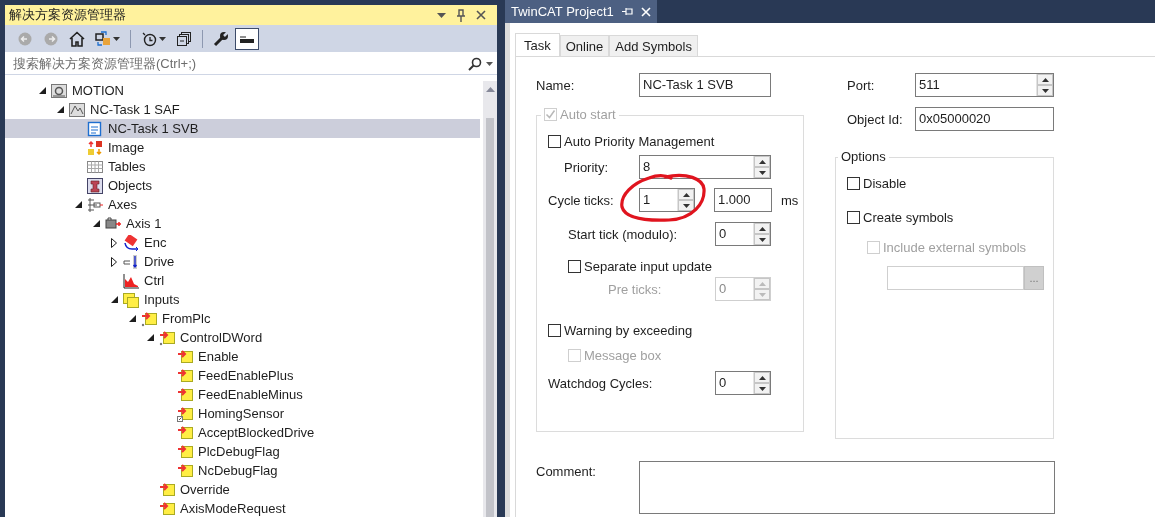 The height and width of the screenshot is (517, 1155). Describe the element at coordinates (242, 508) in the screenshot. I see `tree-item: AxisModeRequest` at that location.